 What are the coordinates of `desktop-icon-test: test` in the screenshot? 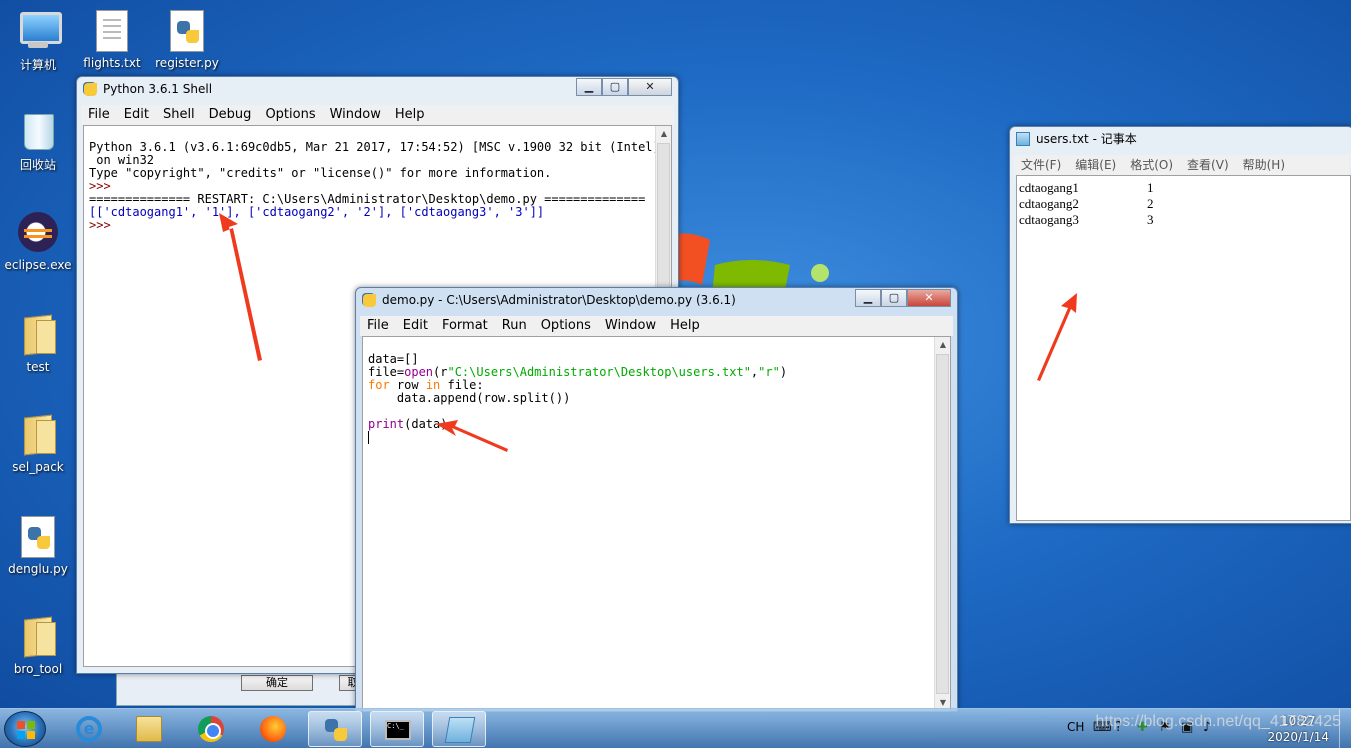 It's located at (38, 343).